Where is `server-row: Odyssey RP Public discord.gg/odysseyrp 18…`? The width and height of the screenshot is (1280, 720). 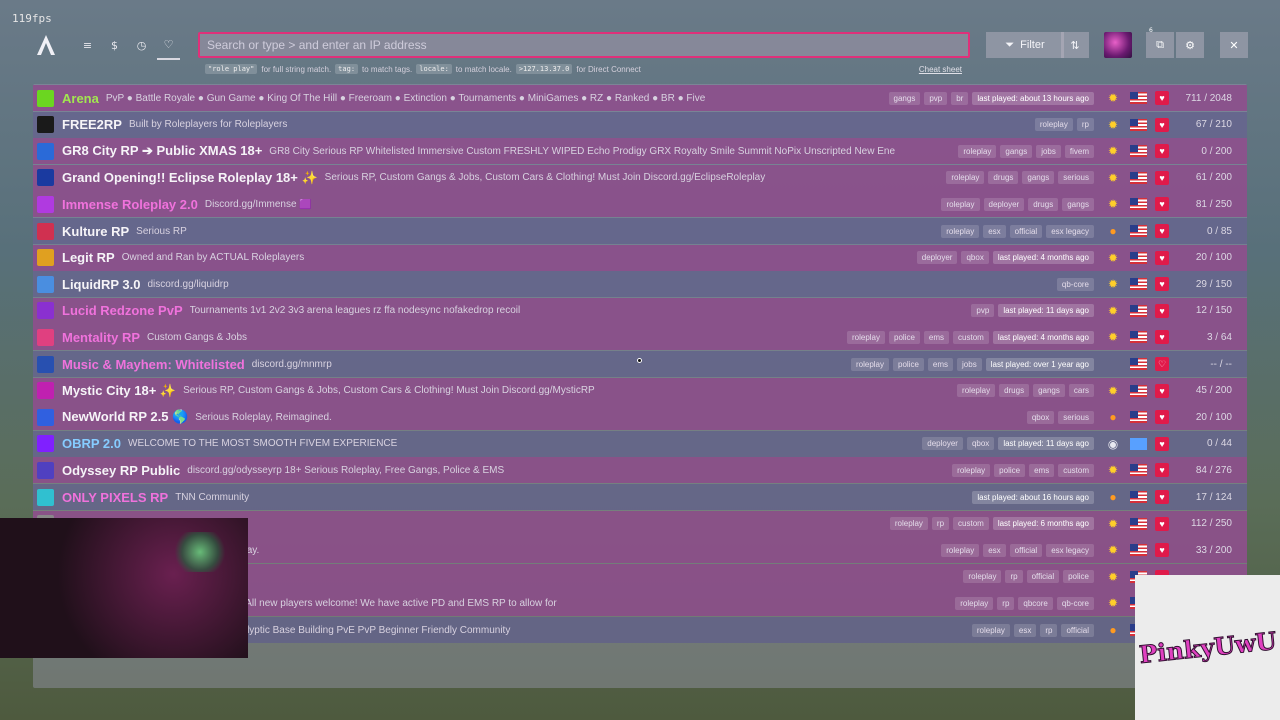 server-row: Odyssey RP Public discord.gg/odysseyrp 18… is located at coordinates (640, 470).